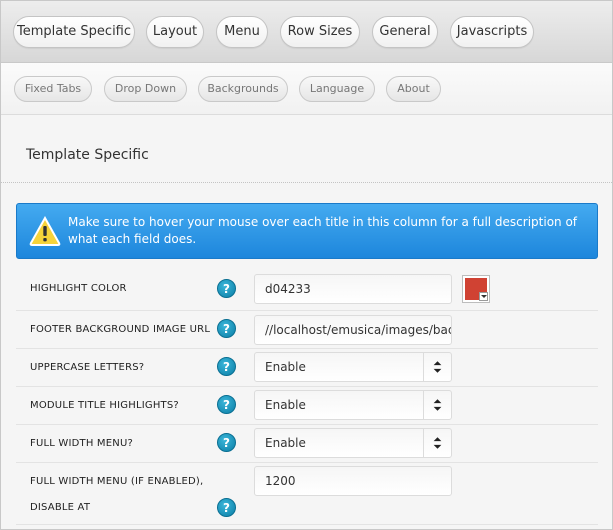 The width and height of the screenshot is (613, 530). What do you see at coordinates (74, 32) in the screenshot?
I see `tab-template-specific: Template Specific` at bounding box center [74, 32].